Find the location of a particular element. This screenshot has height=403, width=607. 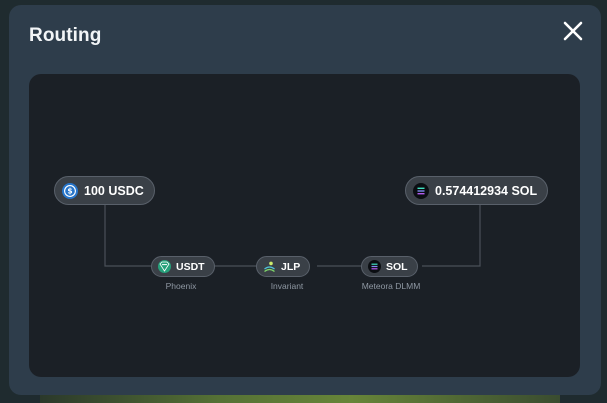

route-input-node: $ 100 USDC is located at coordinates (104, 190).